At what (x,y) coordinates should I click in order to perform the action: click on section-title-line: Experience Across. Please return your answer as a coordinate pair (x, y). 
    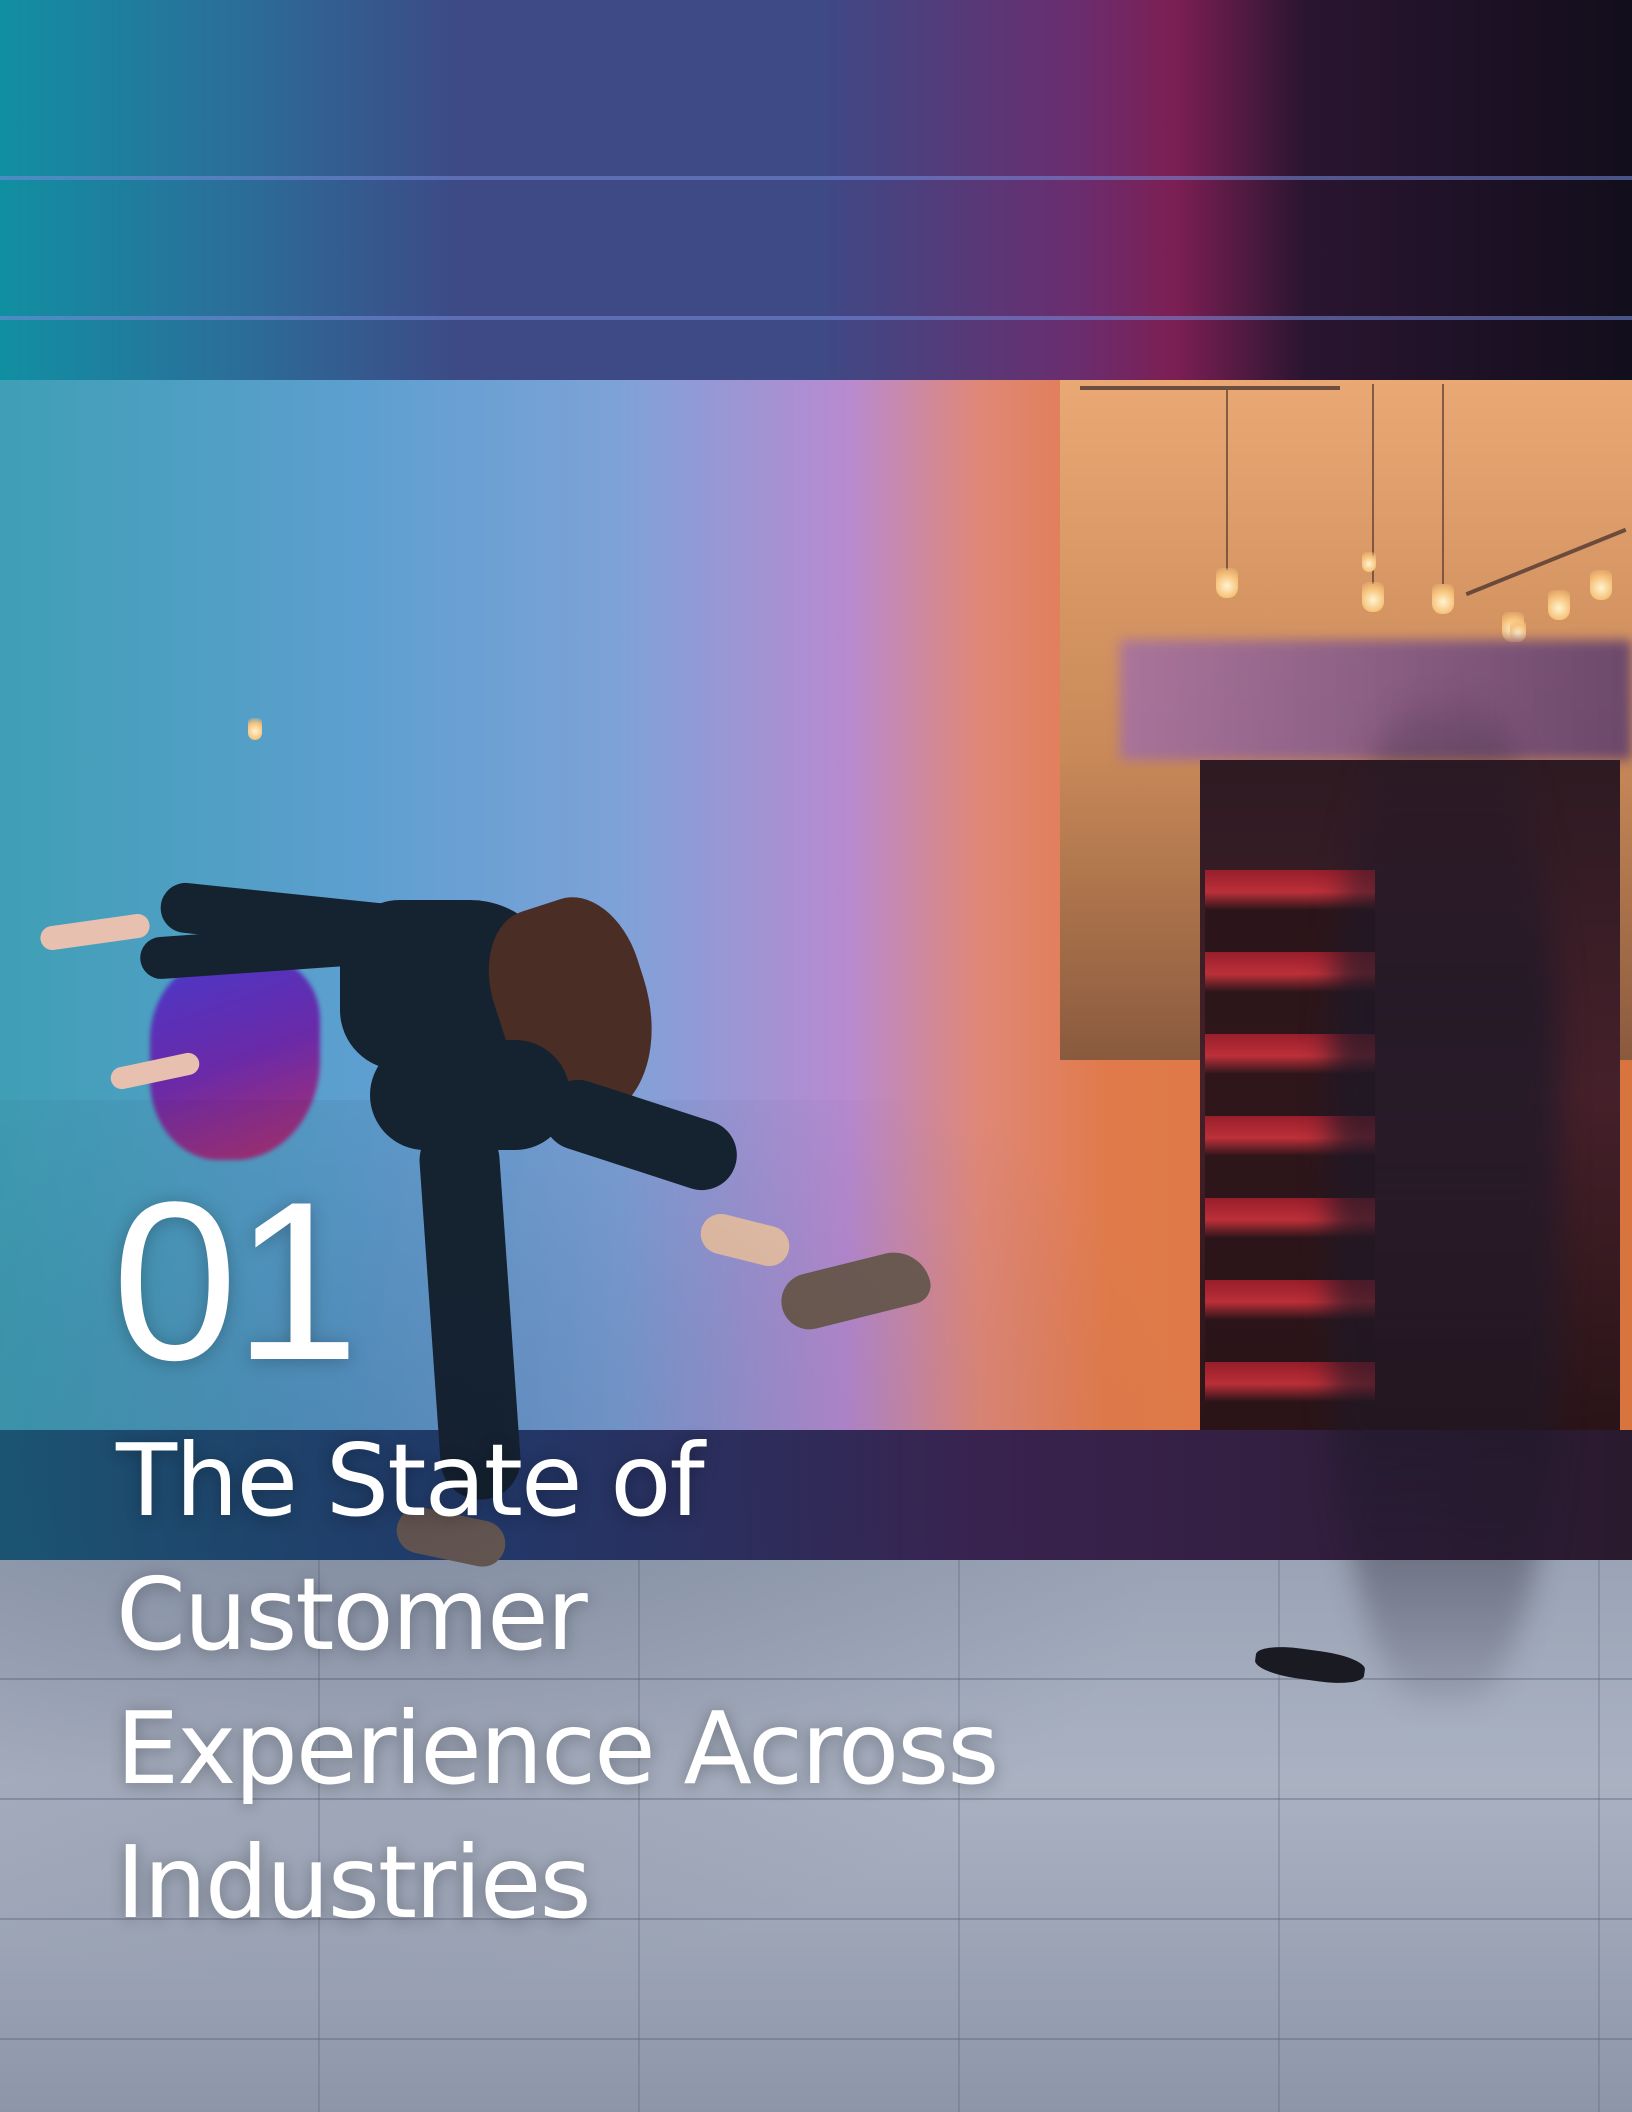
    Looking at the image, I should click on (557, 1748).